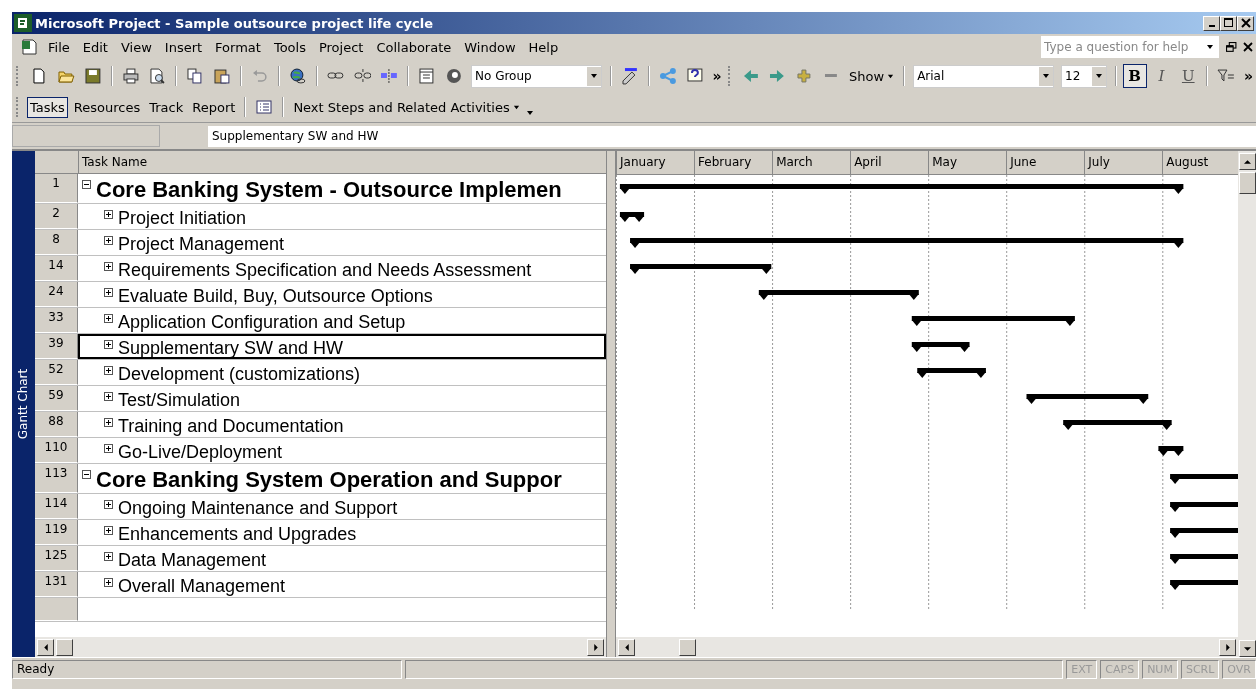 The width and height of the screenshot is (1256, 689). Describe the element at coordinates (536, 76) in the screenshot. I see `group-select: No Group` at that location.